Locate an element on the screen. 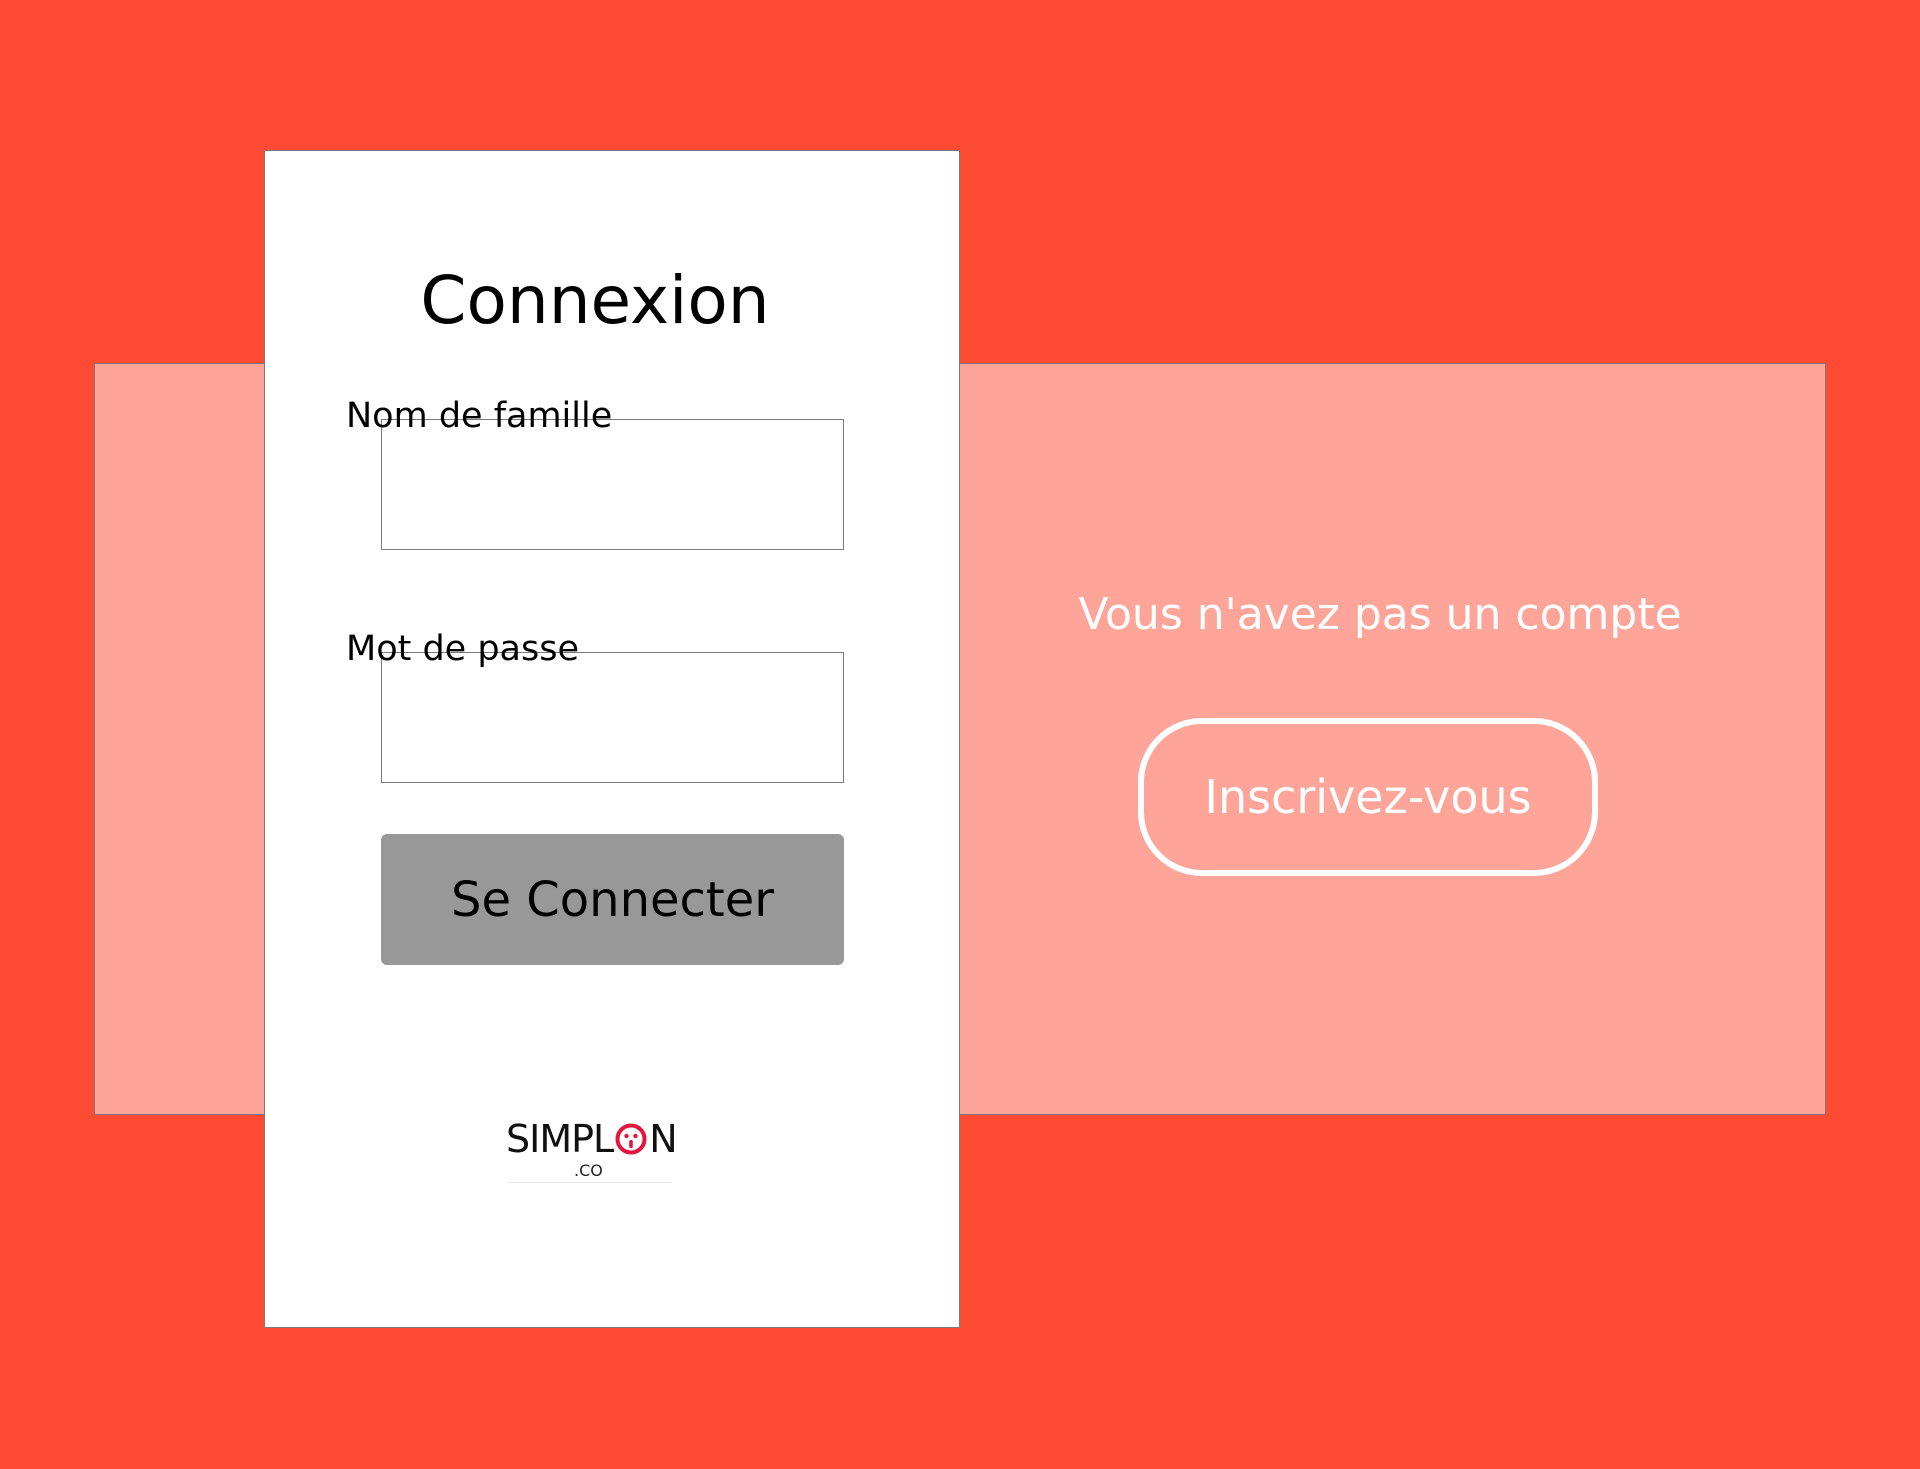  simplon-logo-wordmark: SIMPL N is located at coordinates (592, 1139).